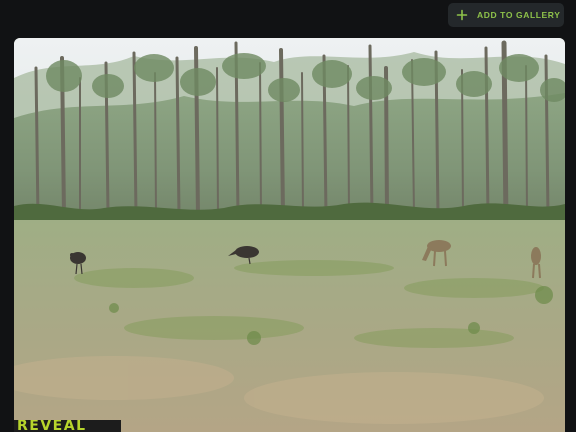 This screenshot has height=432, width=576. I want to click on reveal-watermark: REVEAL, so click(67, 426).